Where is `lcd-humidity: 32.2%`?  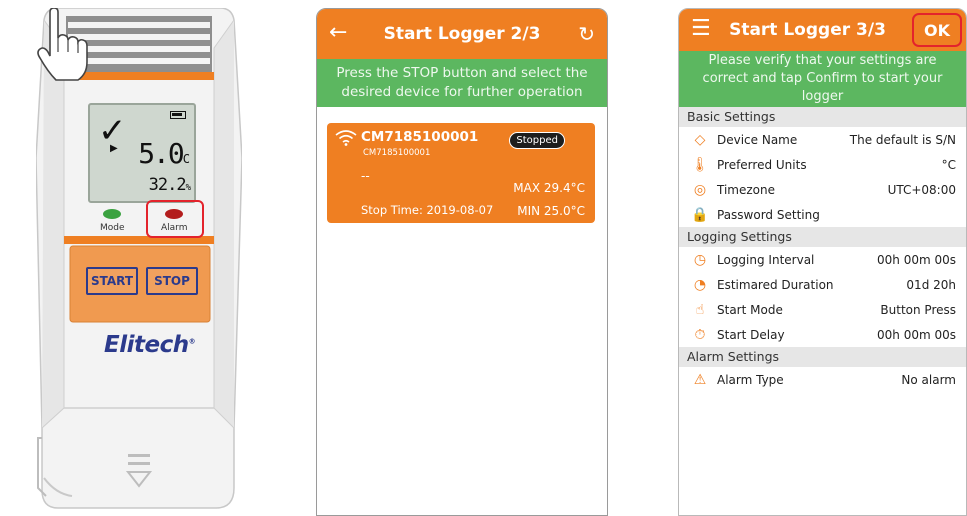
lcd-humidity: 32.2% is located at coordinates (169, 185).